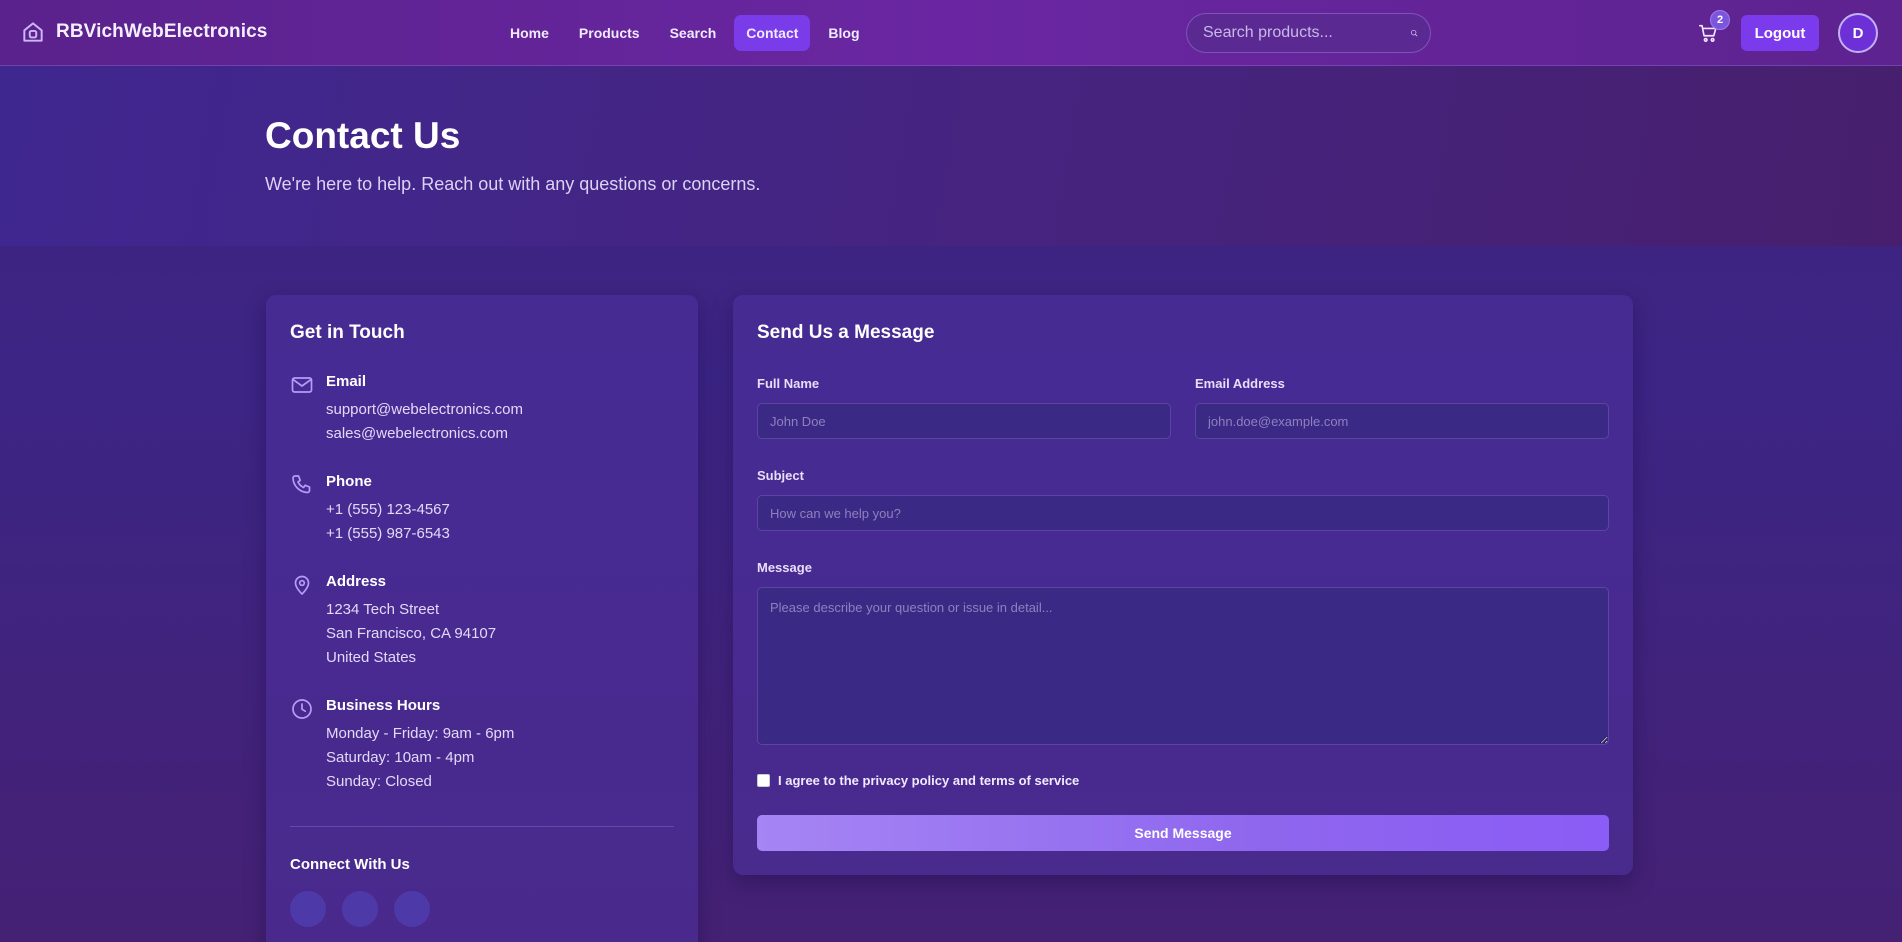 The image size is (1902, 942). I want to click on email-line: sales@webelectronics.com, so click(417, 433).